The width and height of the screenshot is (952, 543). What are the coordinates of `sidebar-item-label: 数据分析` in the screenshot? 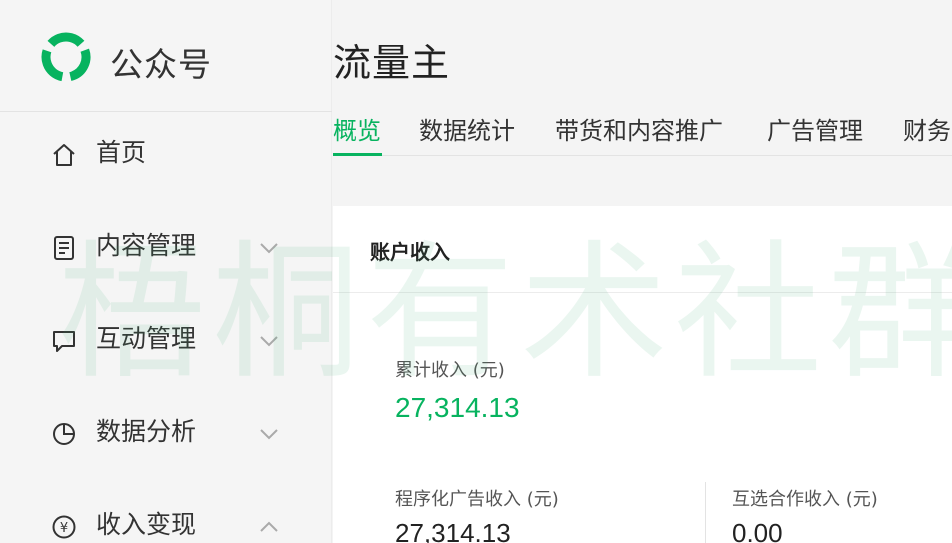 It's located at (146, 431).